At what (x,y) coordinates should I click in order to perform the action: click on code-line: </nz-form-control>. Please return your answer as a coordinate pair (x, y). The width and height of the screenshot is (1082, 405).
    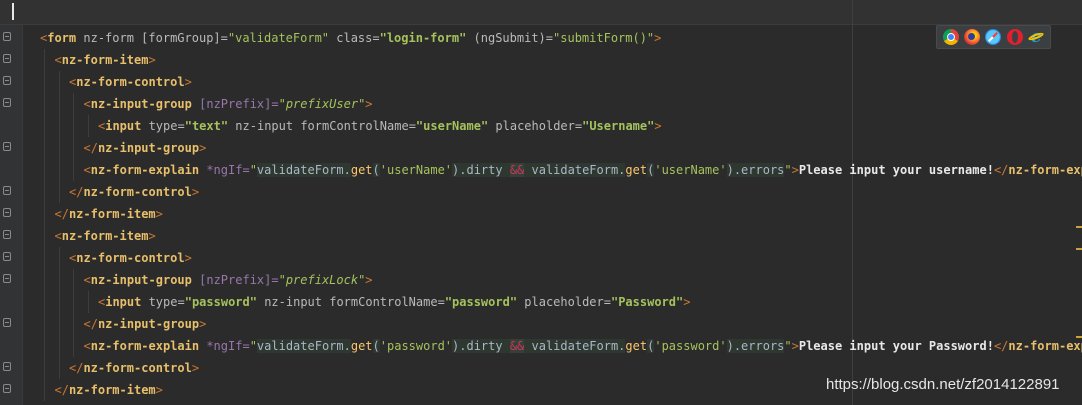
    Looking at the image, I should click on (561, 192).